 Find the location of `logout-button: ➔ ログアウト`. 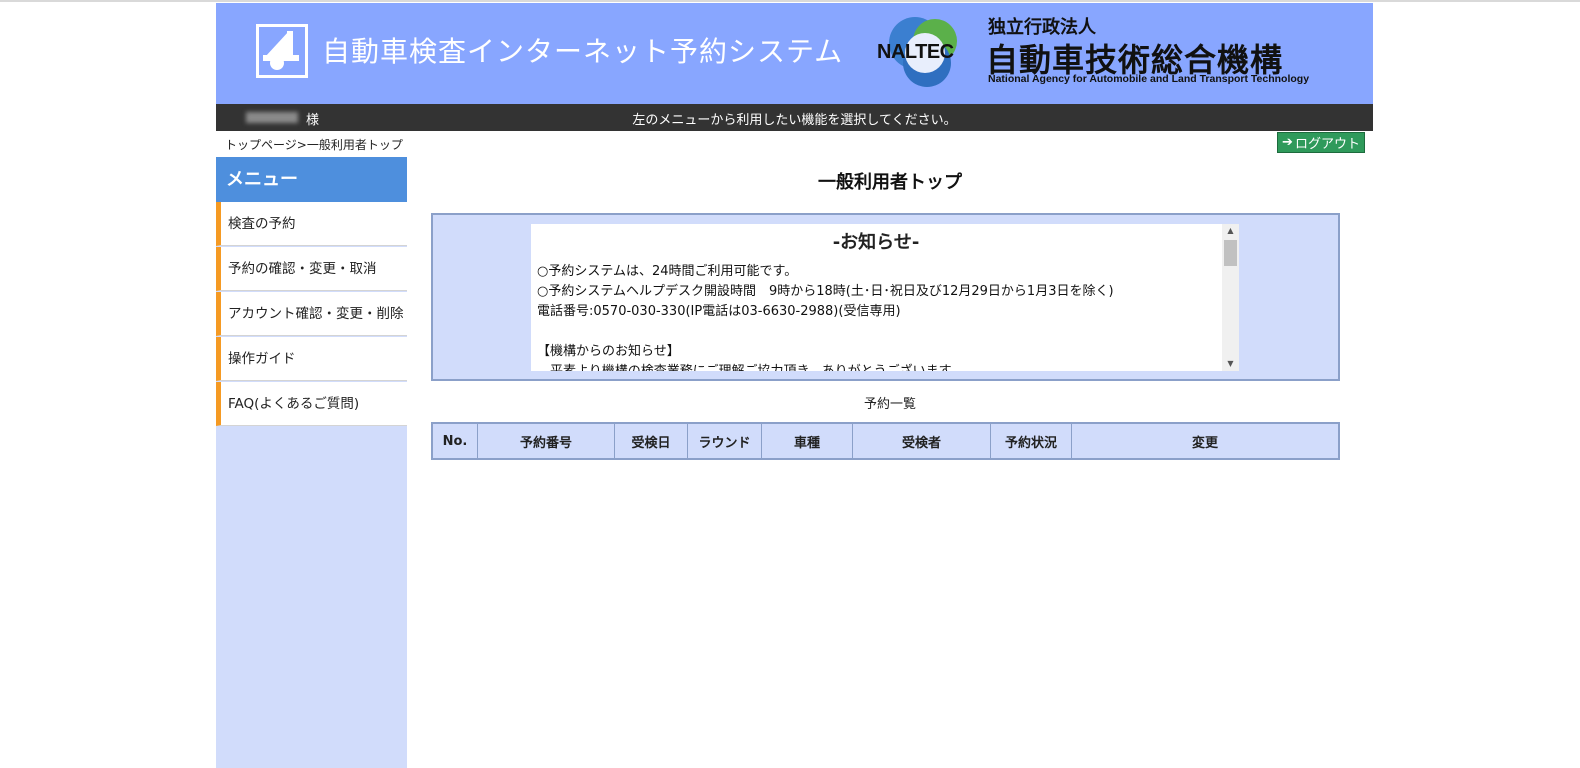

logout-button: ➔ ログアウト is located at coordinates (1321, 142).